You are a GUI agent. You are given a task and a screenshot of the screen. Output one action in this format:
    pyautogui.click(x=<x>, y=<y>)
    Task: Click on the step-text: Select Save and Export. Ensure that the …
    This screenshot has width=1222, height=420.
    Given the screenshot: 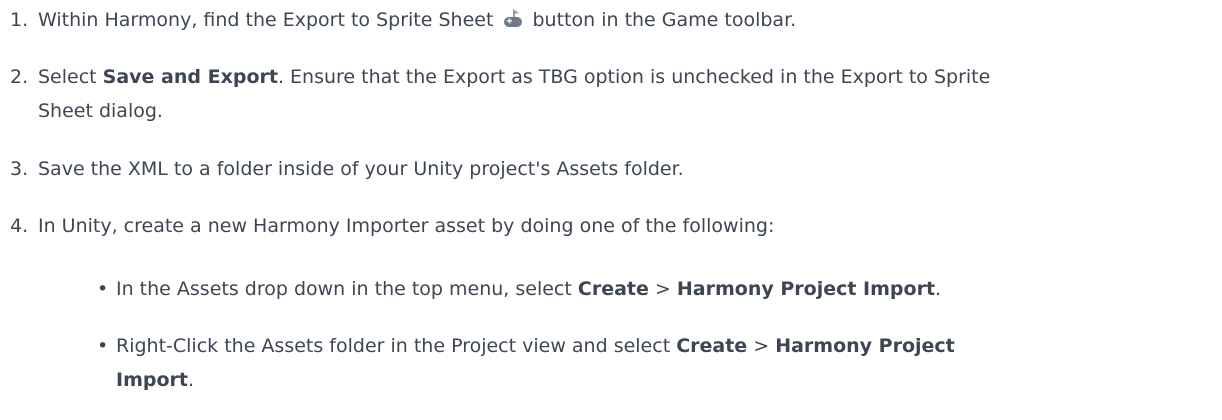 What is the action you would take?
    pyautogui.click(x=627, y=94)
    